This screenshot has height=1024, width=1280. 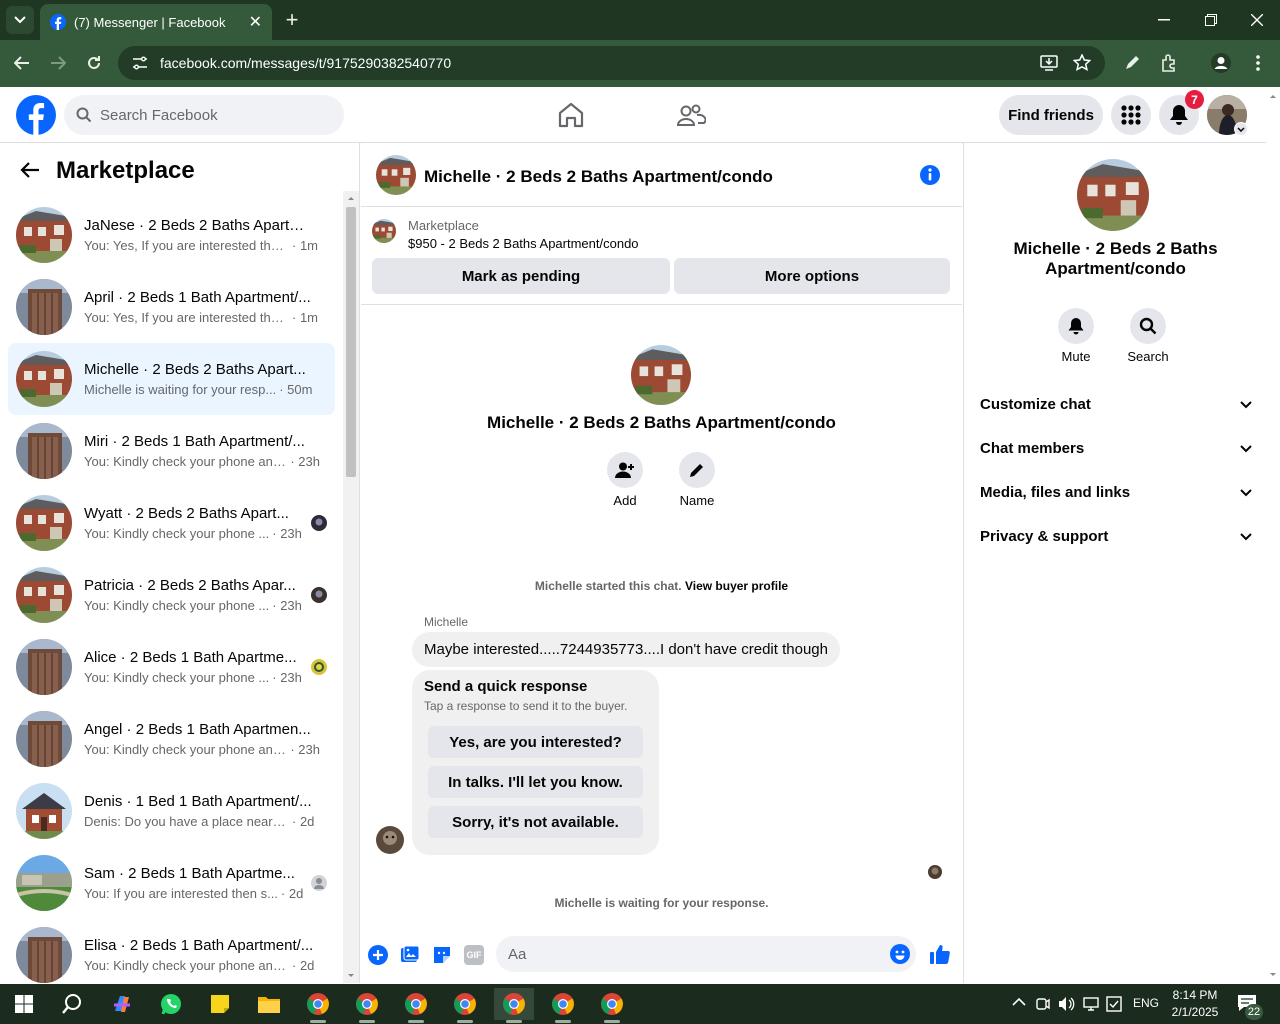 I want to click on add-people-button, so click(x=625, y=470).